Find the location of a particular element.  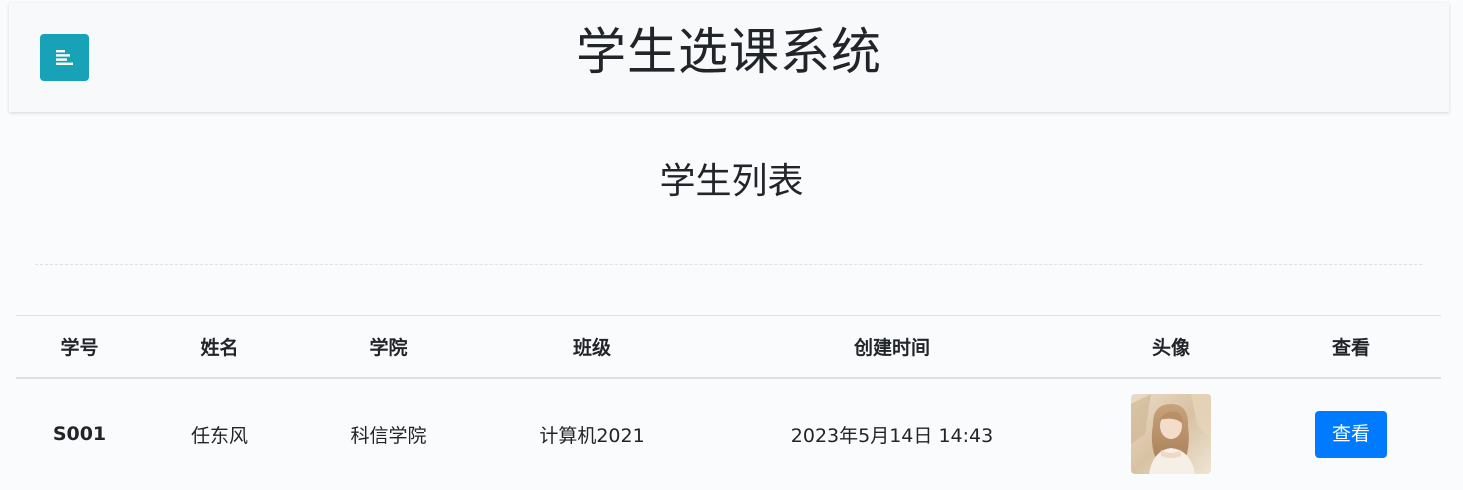

student-college-cell: 科信学院 is located at coordinates (388, 435).